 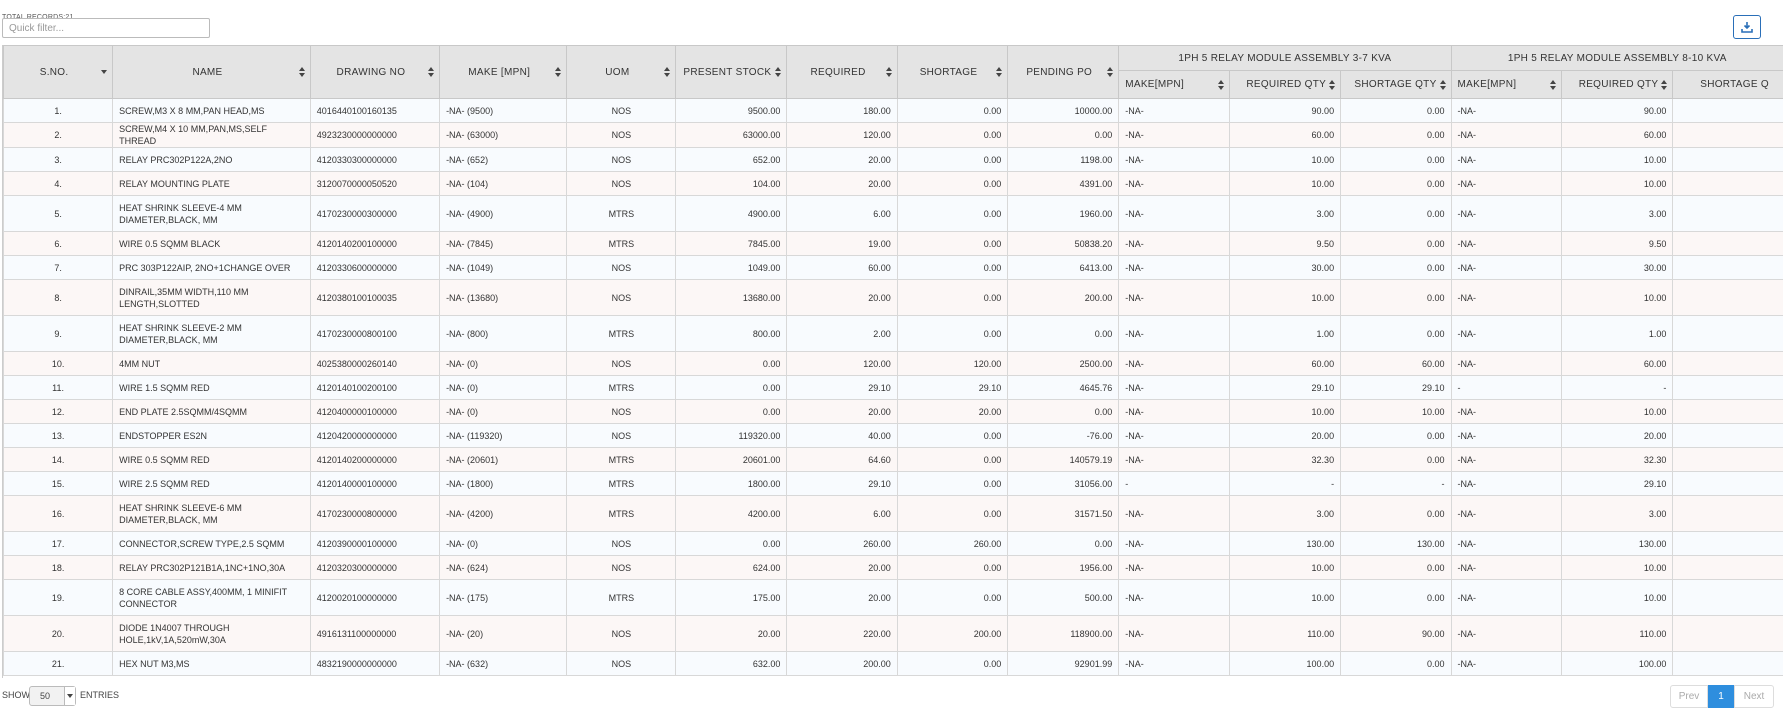 What do you see at coordinates (1754, 696) in the screenshot?
I see `next-page-button: Next` at bounding box center [1754, 696].